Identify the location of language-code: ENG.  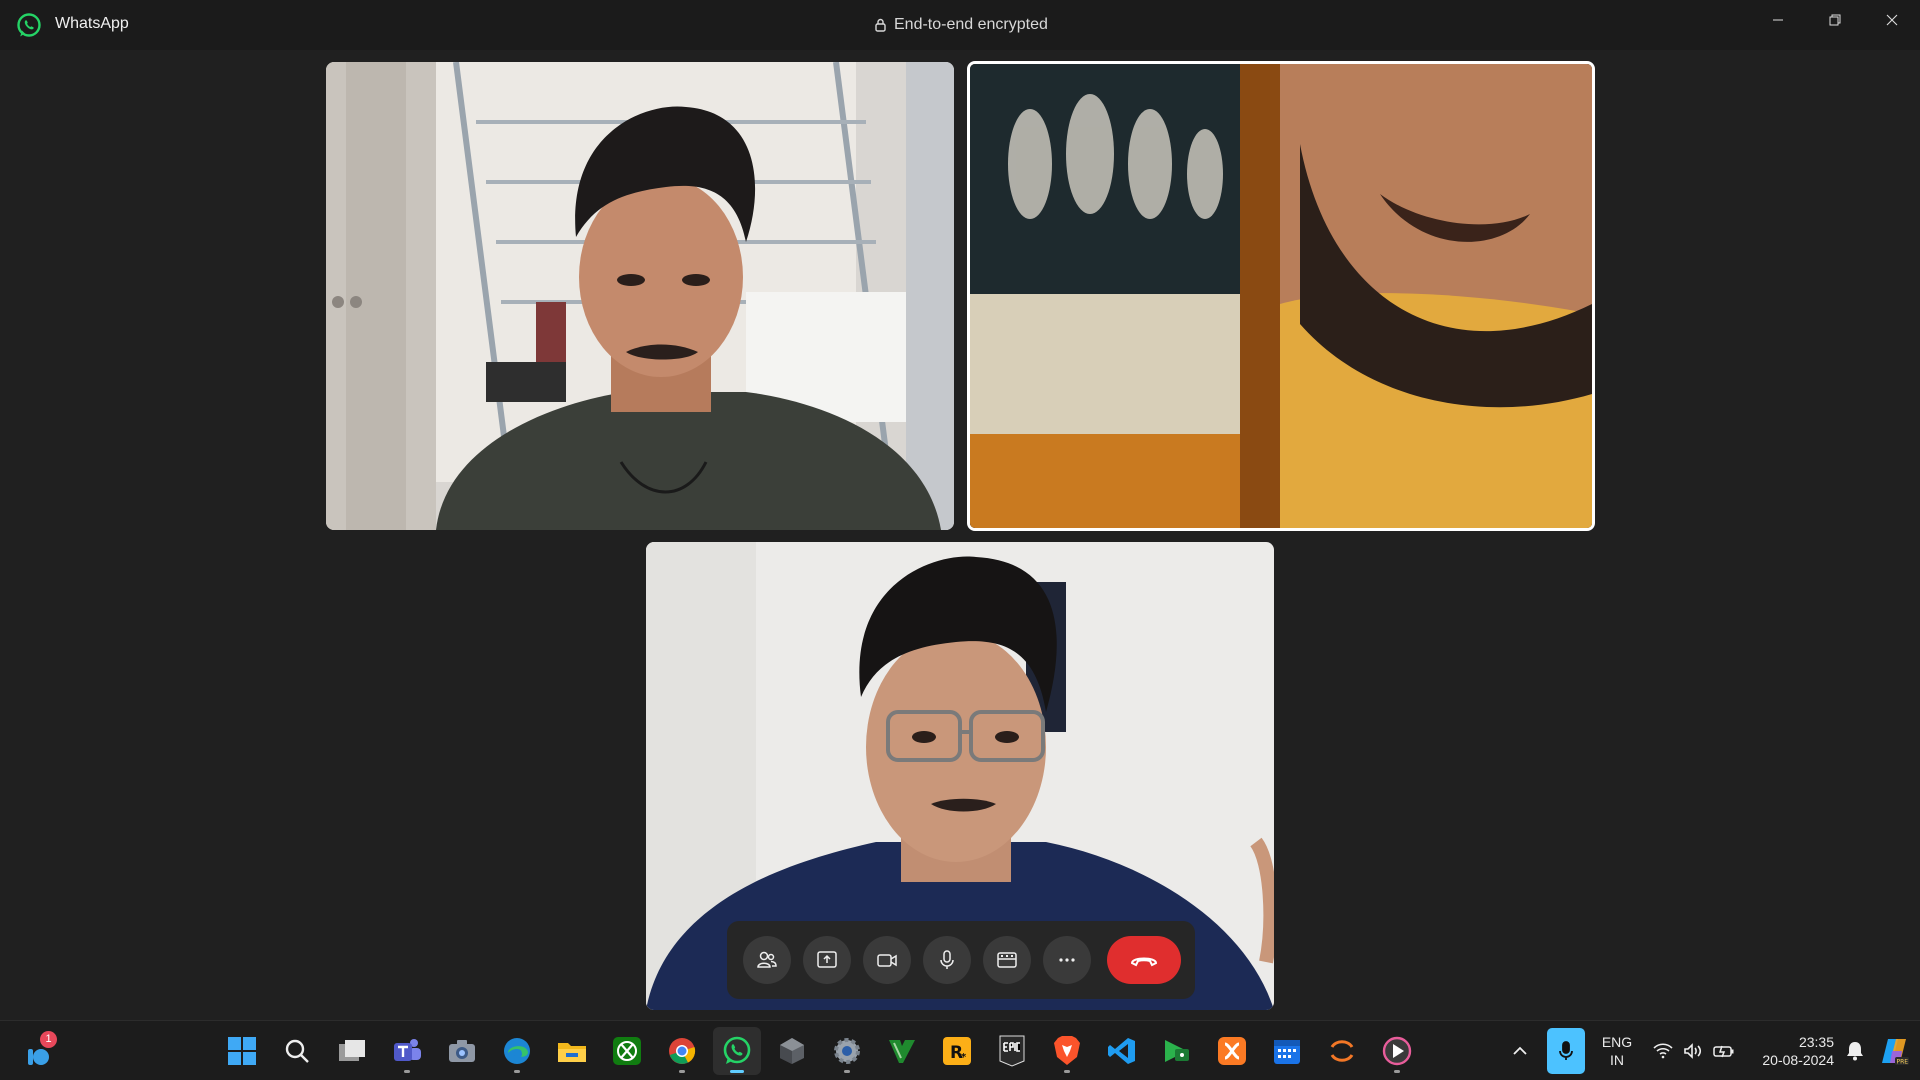
(1617, 1042).